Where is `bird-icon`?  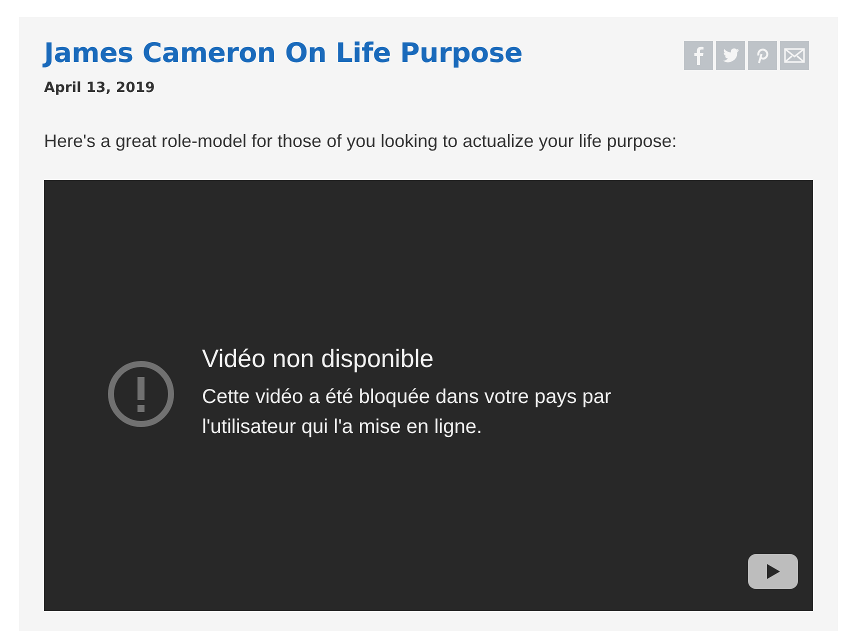
bird-icon is located at coordinates (730, 55).